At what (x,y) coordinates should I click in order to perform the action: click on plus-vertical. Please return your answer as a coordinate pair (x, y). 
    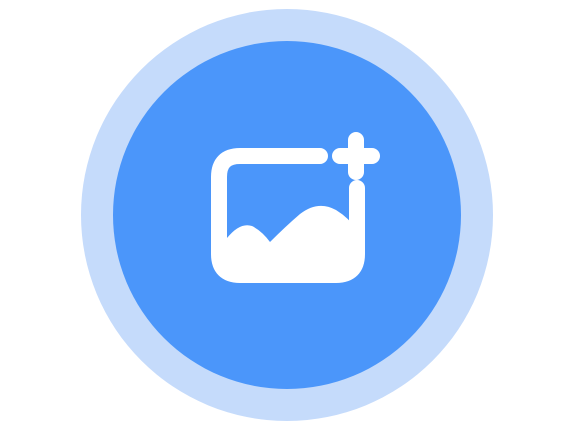
    Looking at the image, I should click on (356, 156).